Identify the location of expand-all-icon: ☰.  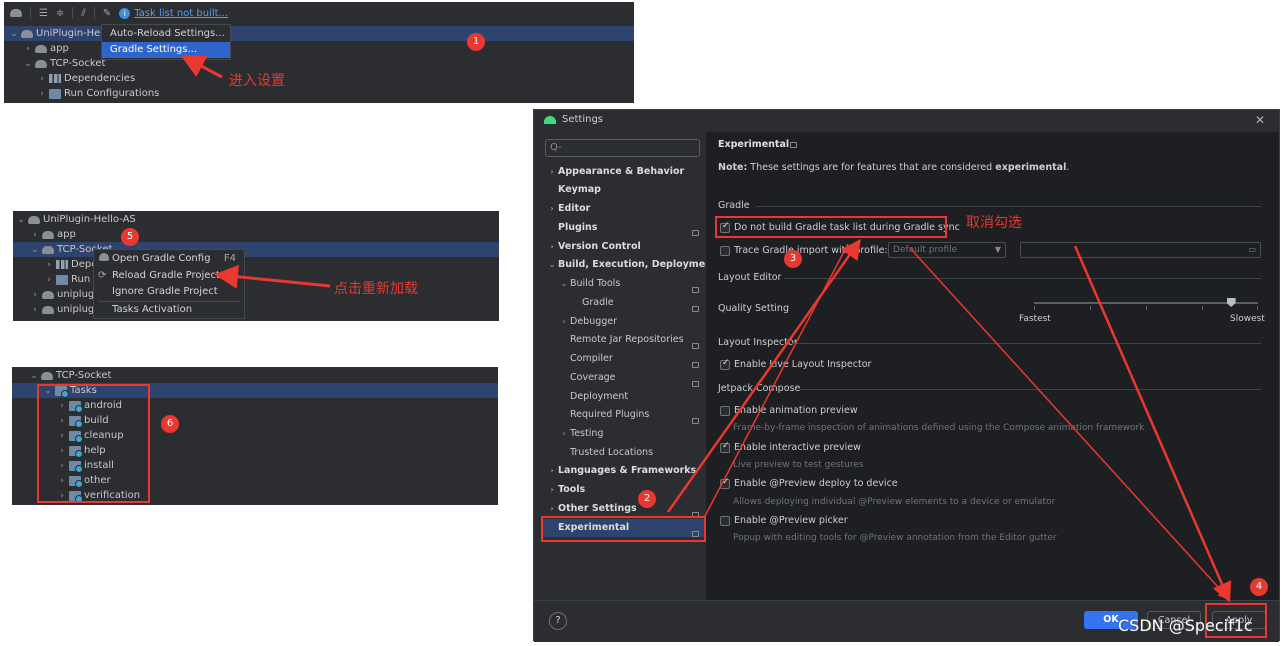
(43, 13).